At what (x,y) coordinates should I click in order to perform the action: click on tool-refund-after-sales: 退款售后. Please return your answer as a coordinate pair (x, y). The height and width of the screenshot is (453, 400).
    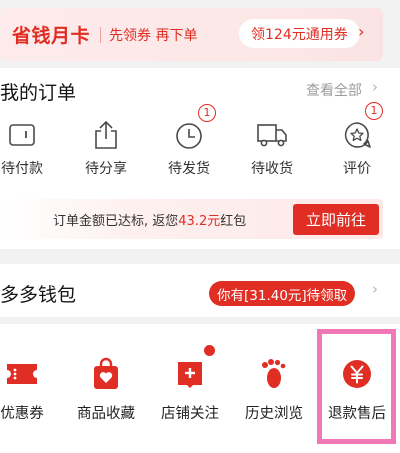
    Looking at the image, I should click on (357, 395).